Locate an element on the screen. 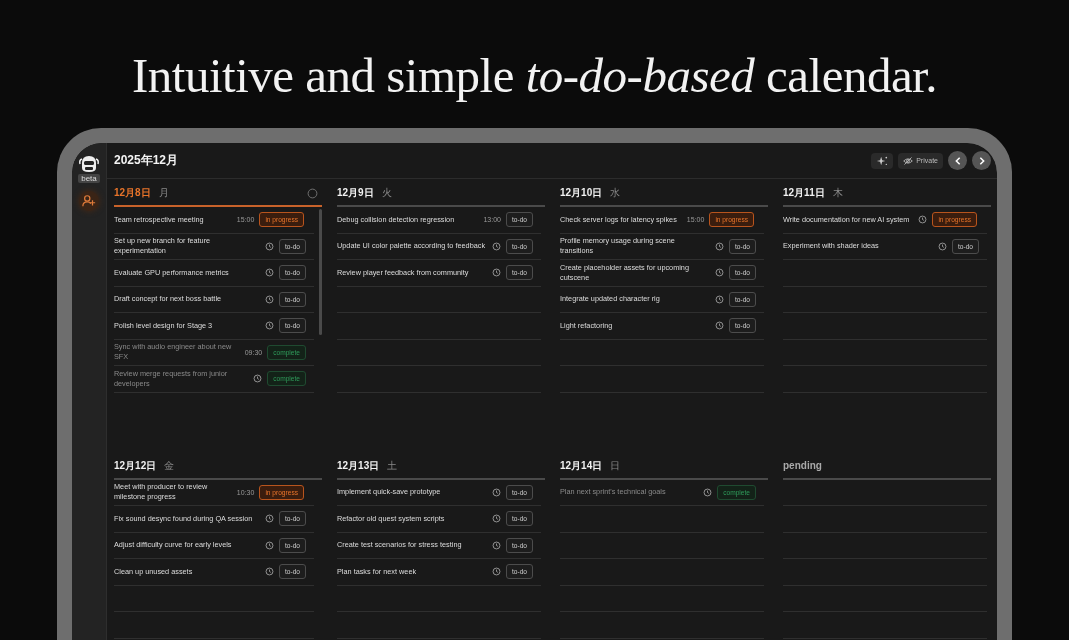  sparkle-button is located at coordinates (882, 160).